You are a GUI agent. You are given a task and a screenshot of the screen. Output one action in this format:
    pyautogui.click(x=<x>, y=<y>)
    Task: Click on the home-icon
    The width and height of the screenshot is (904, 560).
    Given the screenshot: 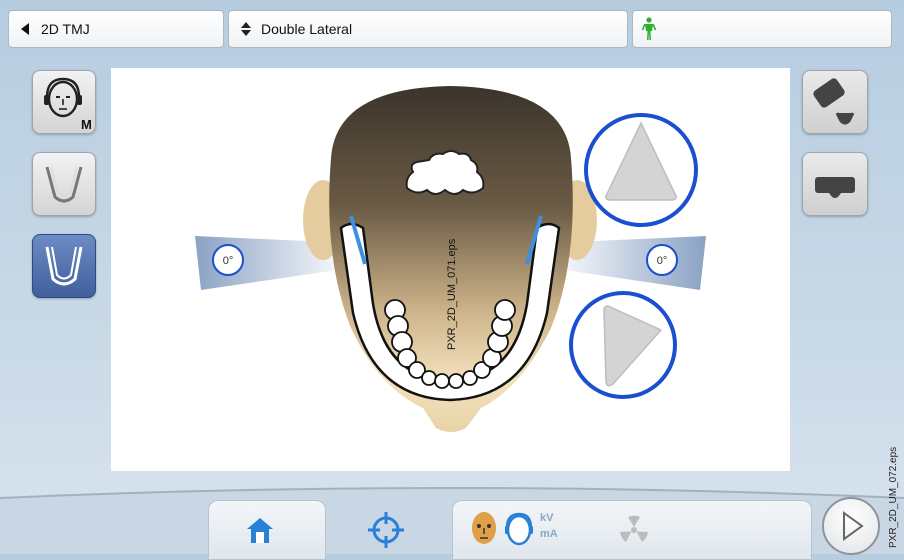 What is the action you would take?
    pyautogui.click(x=260, y=530)
    